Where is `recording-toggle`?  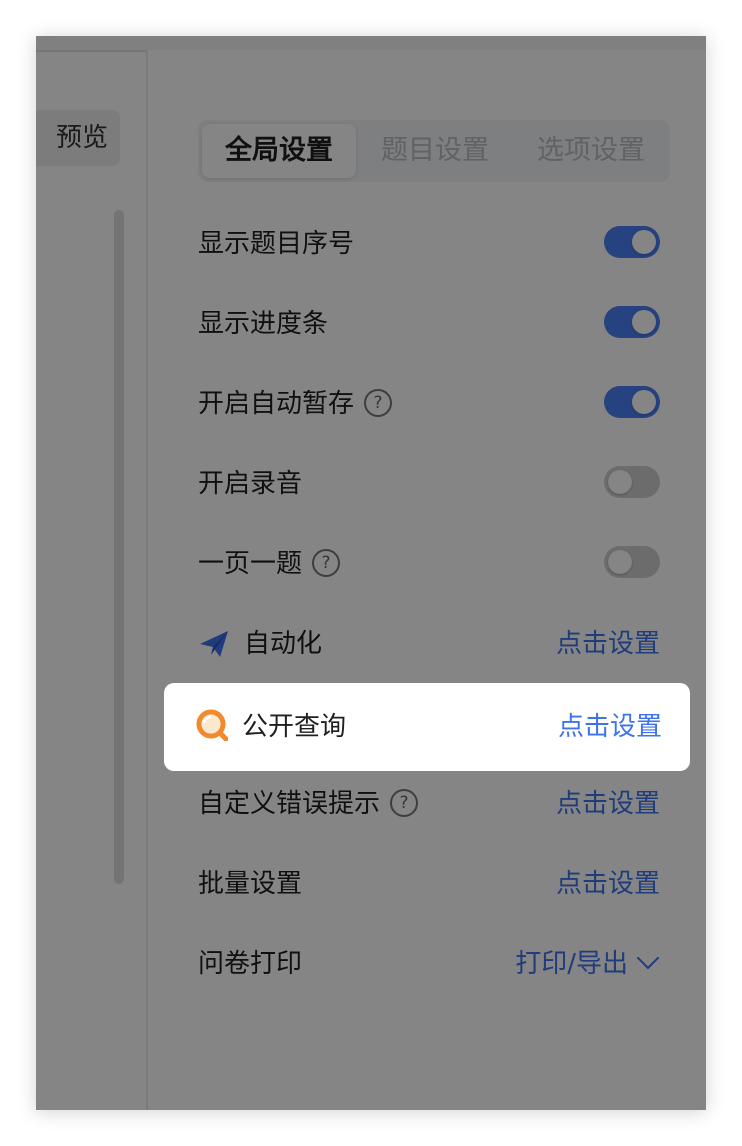 recording-toggle is located at coordinates (632, 482).